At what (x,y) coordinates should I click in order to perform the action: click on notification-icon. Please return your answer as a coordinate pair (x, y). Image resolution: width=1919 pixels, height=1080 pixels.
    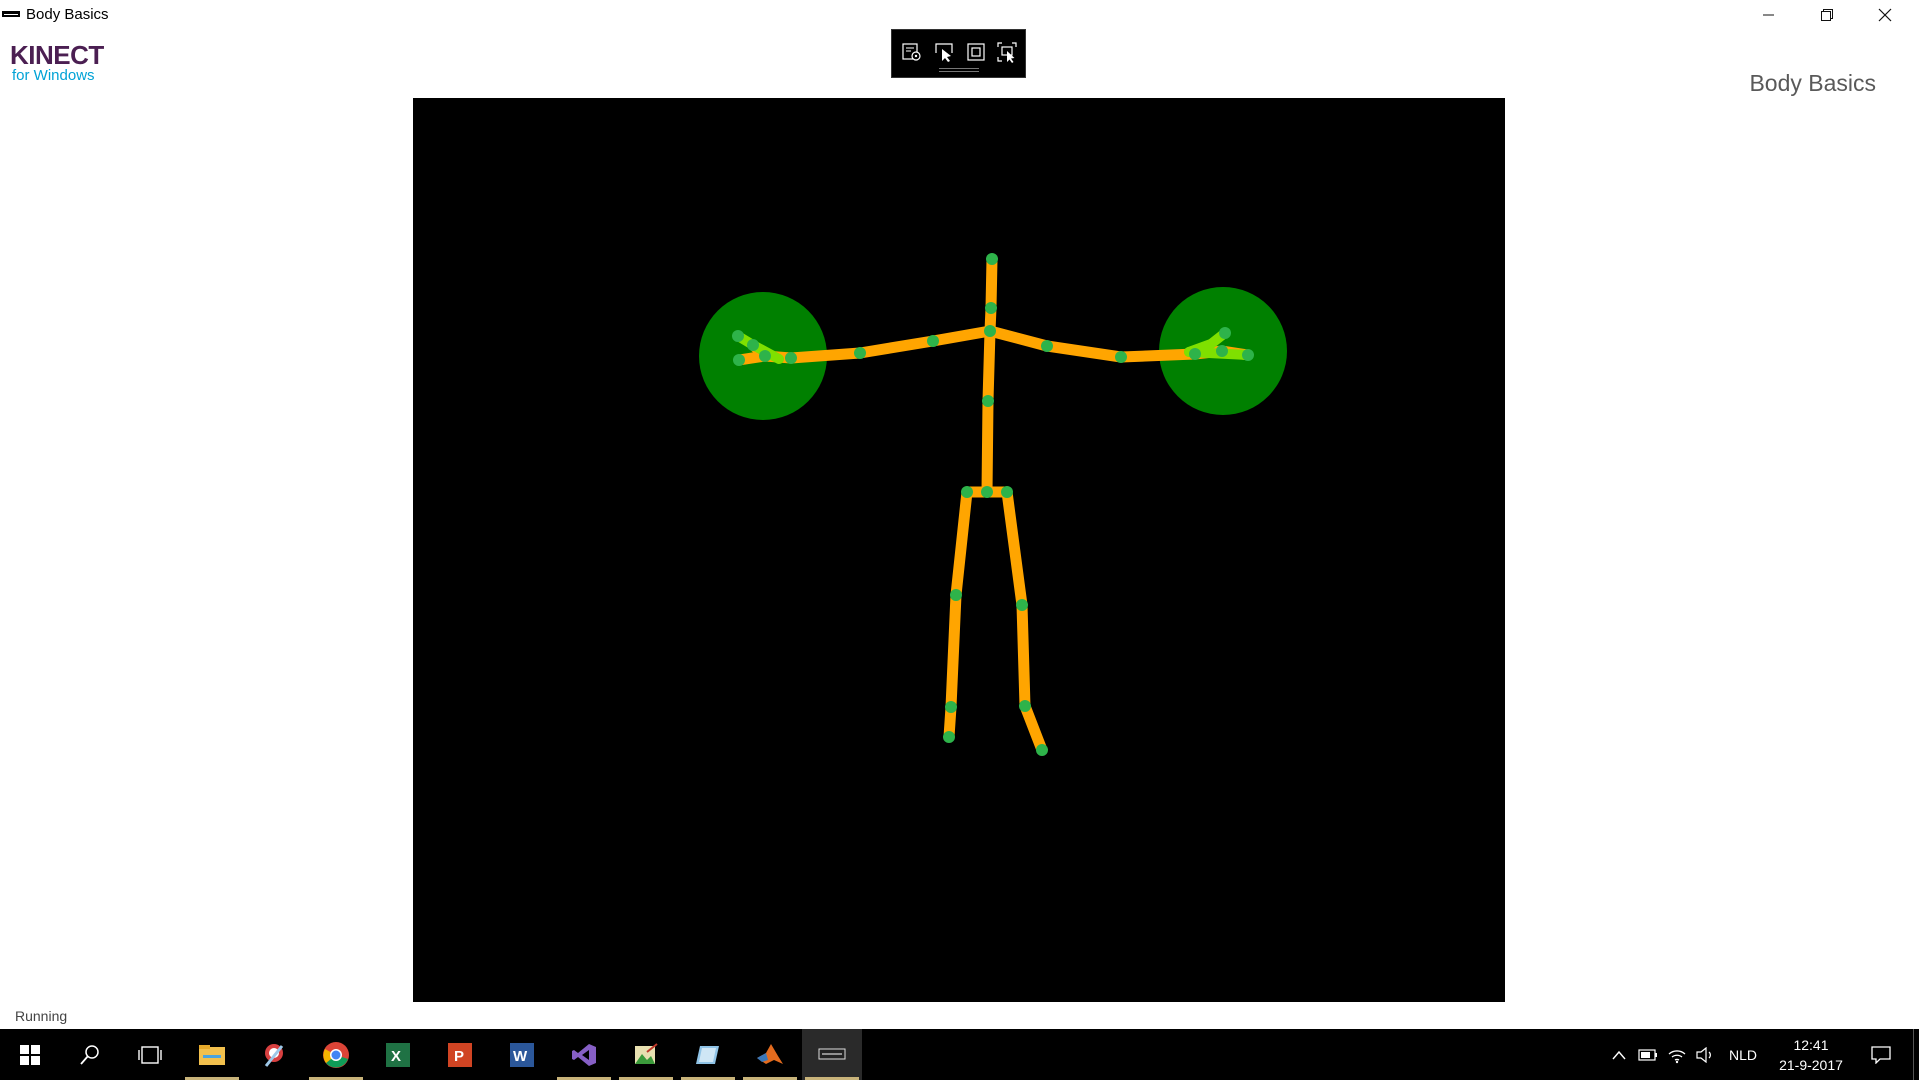
    Looking at the image, I should click on (1881, 1054).